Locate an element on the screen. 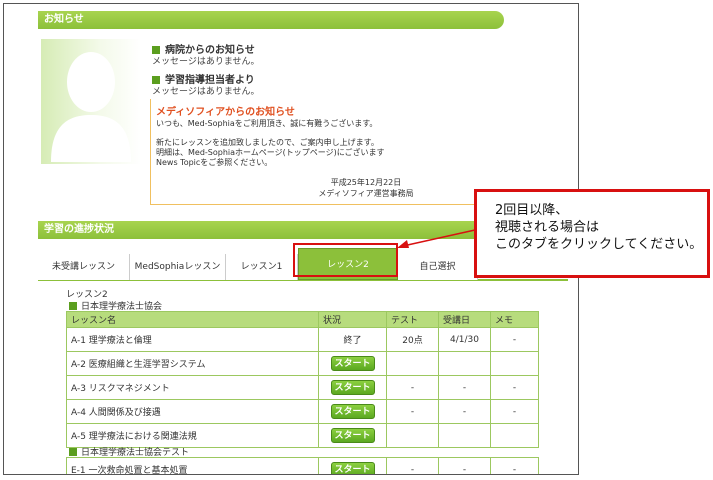 This screenshot has height=480, width=713. lesson-name: A-3 リスクマネジメント is located at coordinates (192, 387).